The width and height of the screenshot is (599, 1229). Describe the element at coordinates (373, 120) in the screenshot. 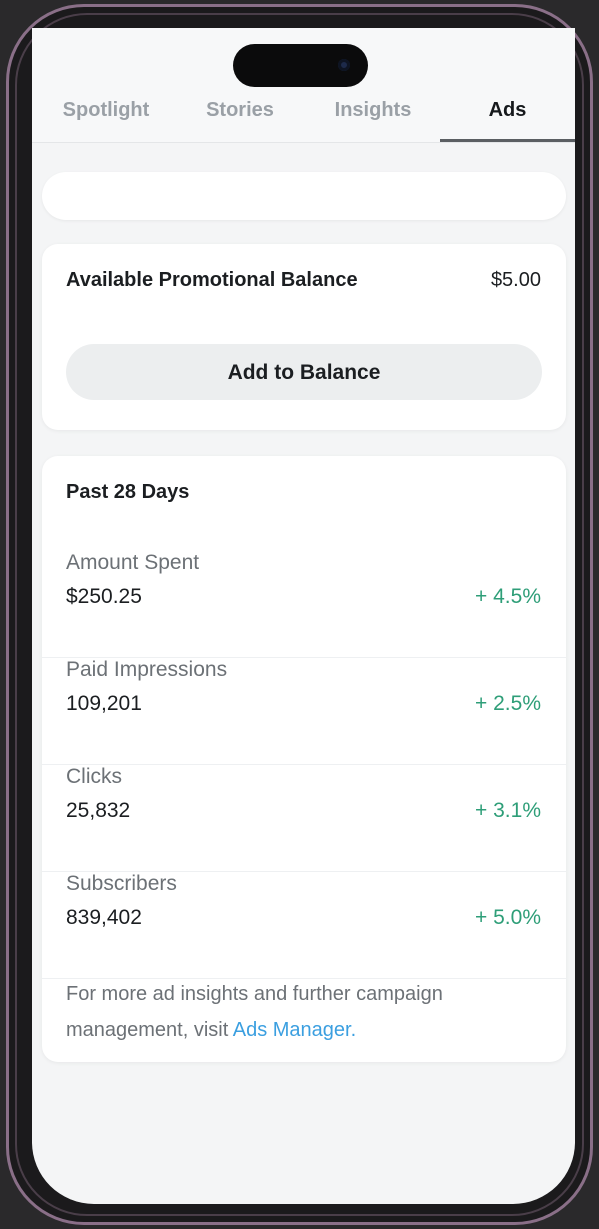

I see `tab-insights: Insights` at that location.